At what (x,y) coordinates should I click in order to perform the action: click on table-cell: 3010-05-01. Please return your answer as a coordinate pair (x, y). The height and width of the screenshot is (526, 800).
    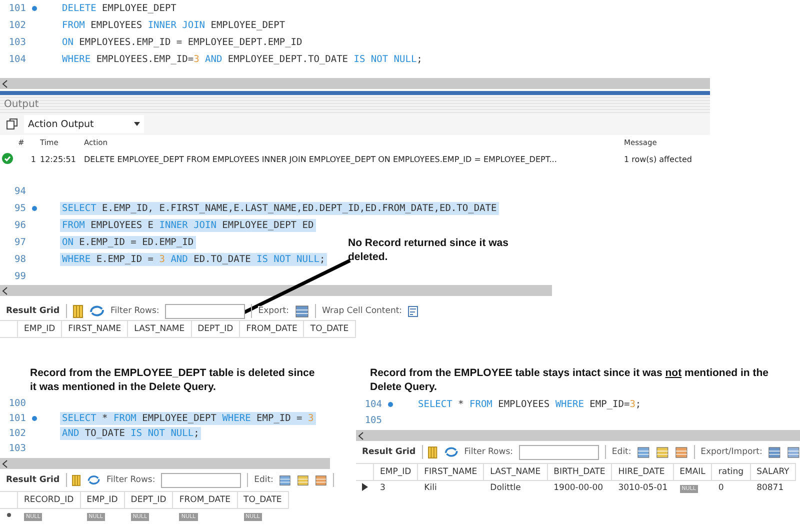
    Looking at the image, I should click on (643, 488).